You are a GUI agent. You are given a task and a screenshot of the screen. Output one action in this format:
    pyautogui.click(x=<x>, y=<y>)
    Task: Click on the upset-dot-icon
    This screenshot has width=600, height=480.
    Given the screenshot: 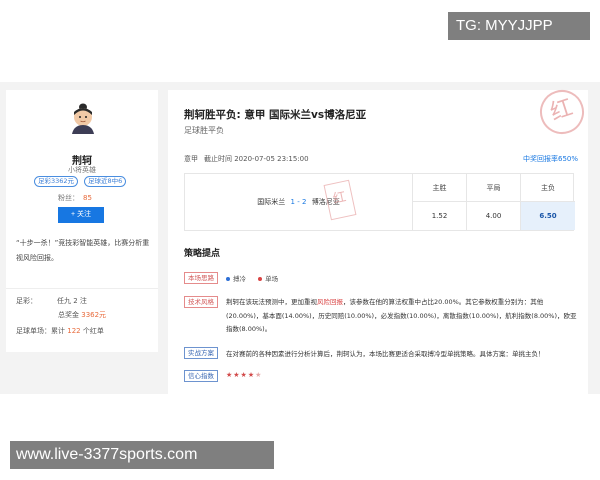 What is the action you would take?
    pyautogui.click(x=228, y=279)
    